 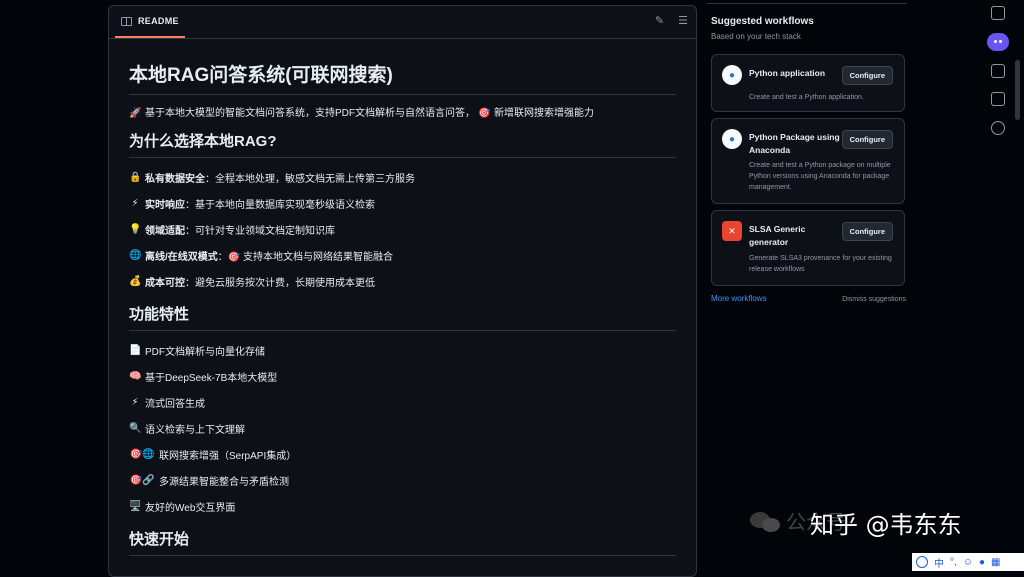 What do you see at coordinates (135, 113) in the screenshot?
I see `rocket-icon: 🚀` at bounding box center [135, 113].